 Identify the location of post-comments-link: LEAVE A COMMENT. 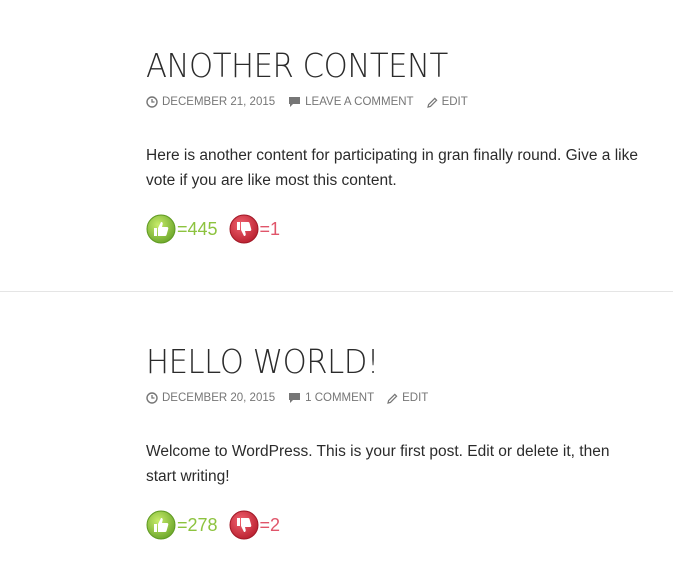
(351, 102).